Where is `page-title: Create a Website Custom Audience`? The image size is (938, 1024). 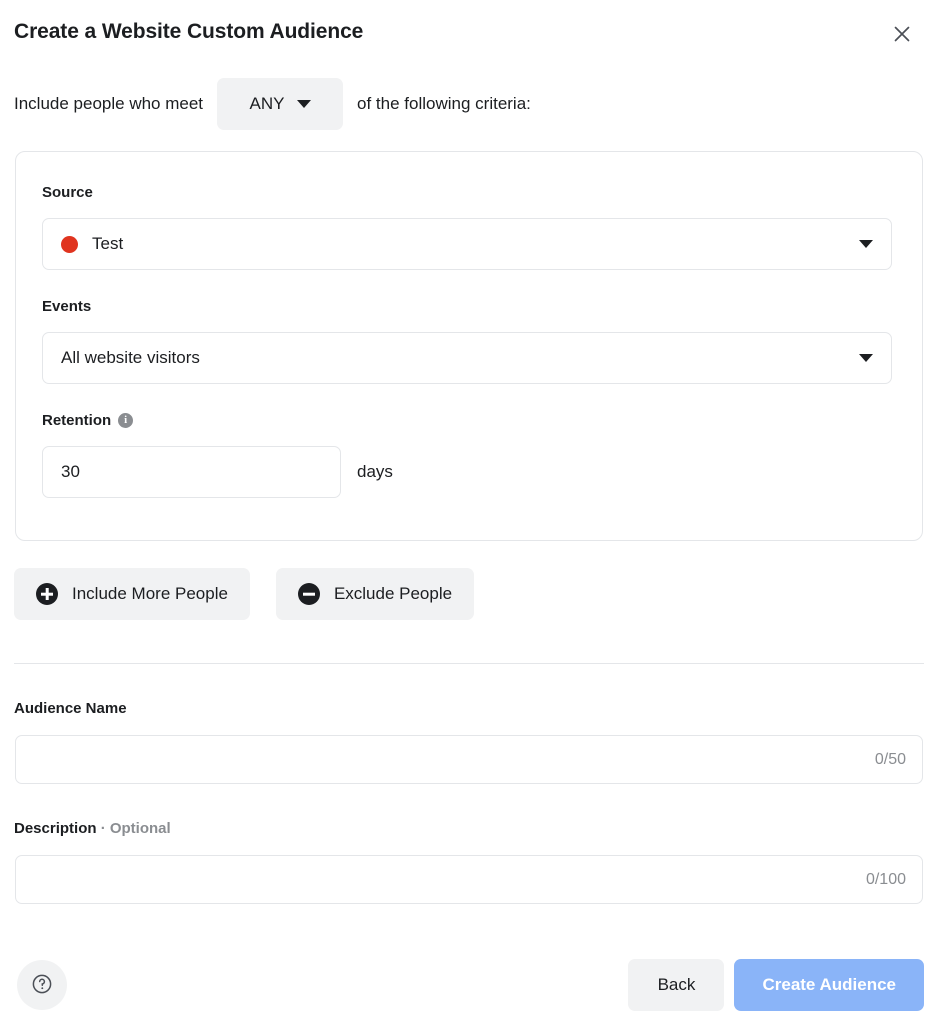 page-title: Create a Website Custom Audience is located at coordinates (189, 31).